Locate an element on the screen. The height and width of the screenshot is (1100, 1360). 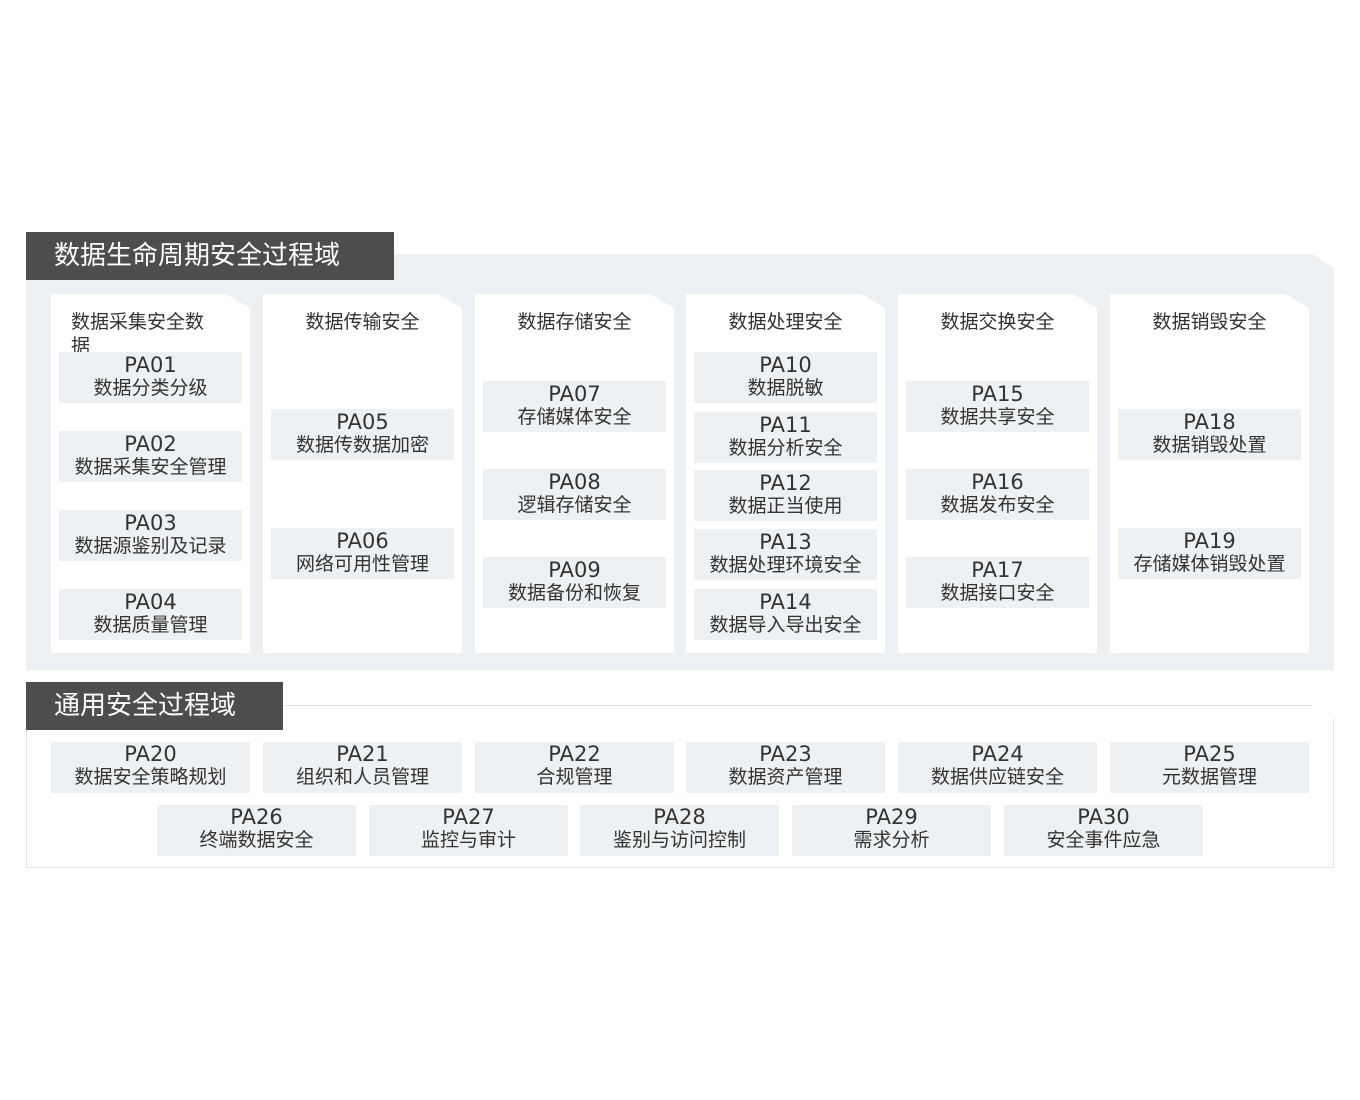
process-area-box: PA23 数据资产管理 is located at coordinates (785, 767).